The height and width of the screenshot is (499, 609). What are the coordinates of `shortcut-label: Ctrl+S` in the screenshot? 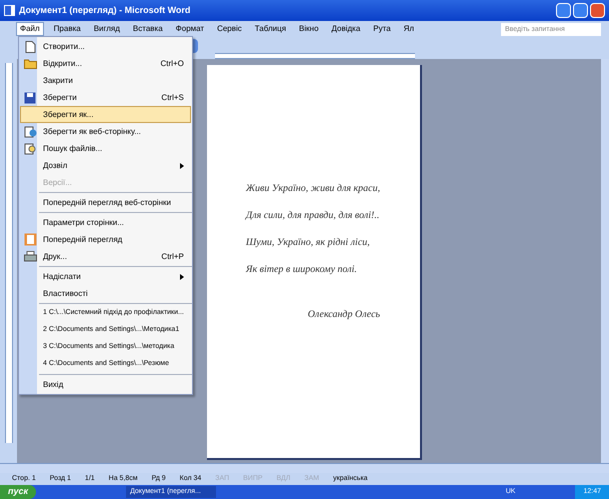 It's located at (172, 98).